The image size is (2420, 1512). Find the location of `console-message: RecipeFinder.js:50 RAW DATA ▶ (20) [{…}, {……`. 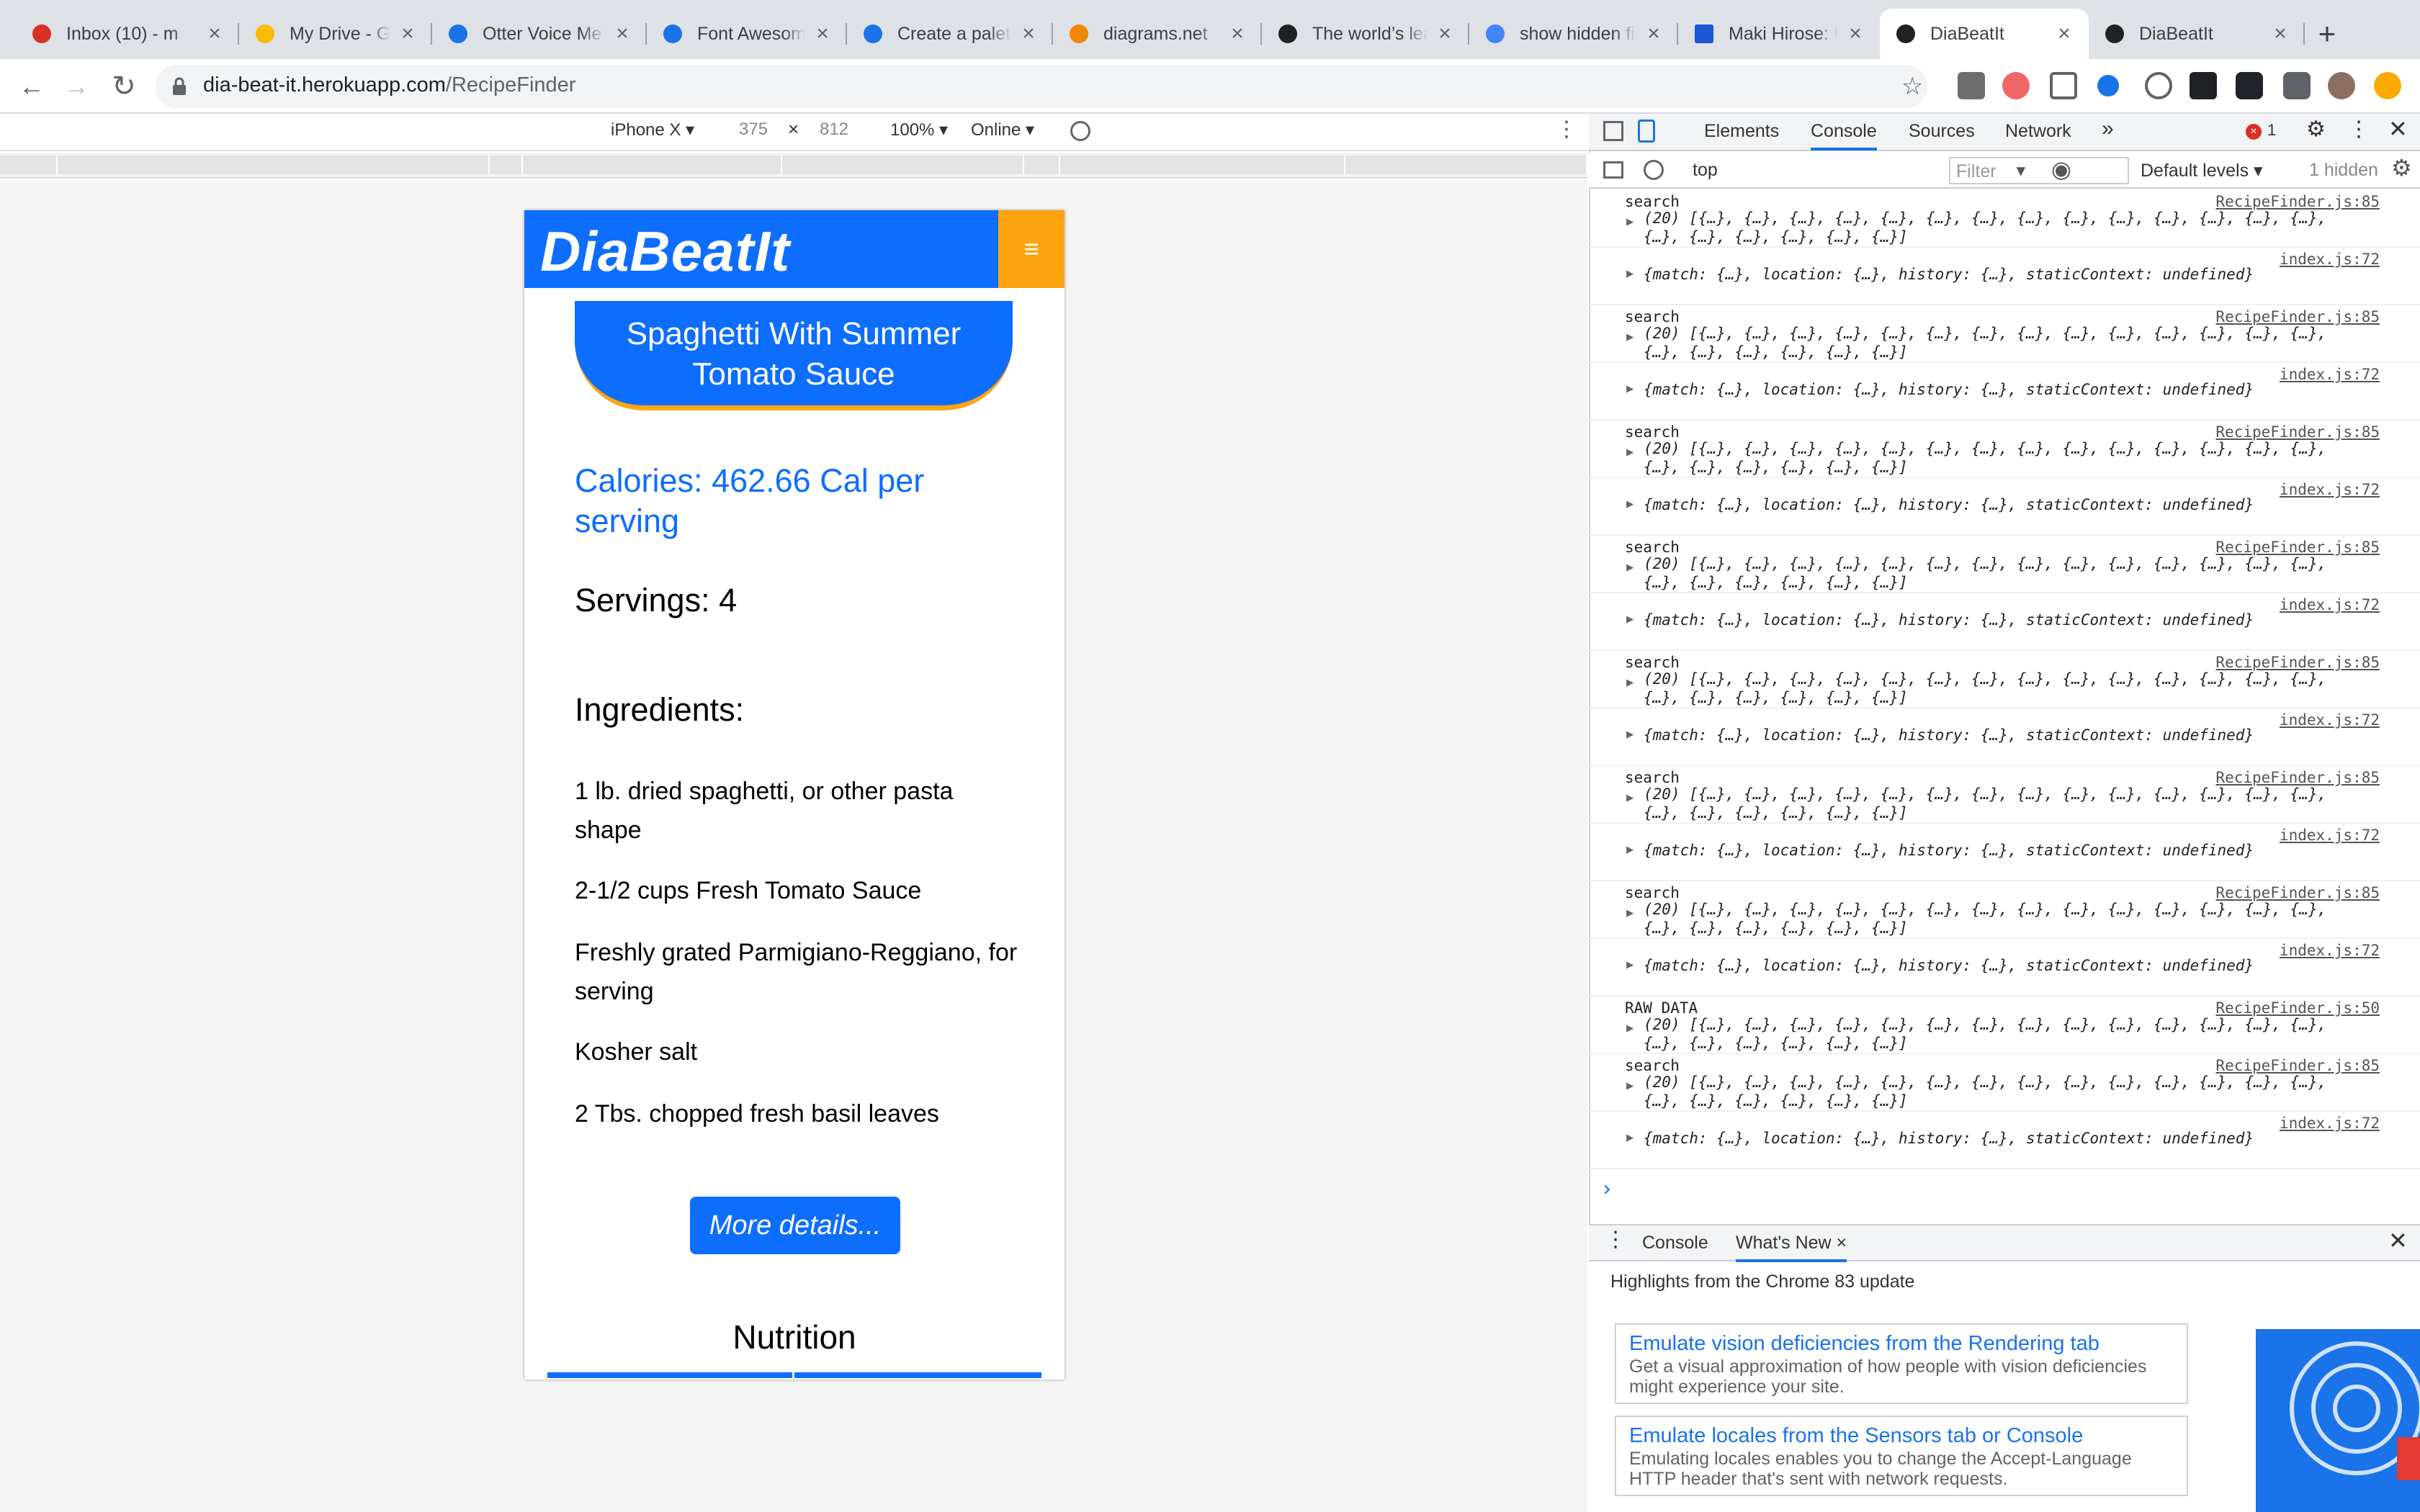

console-message: RecipeFinder.js:50 RAW DATA ▶ (20) [{…}, {…… is located at coordinates (2005, 1025).